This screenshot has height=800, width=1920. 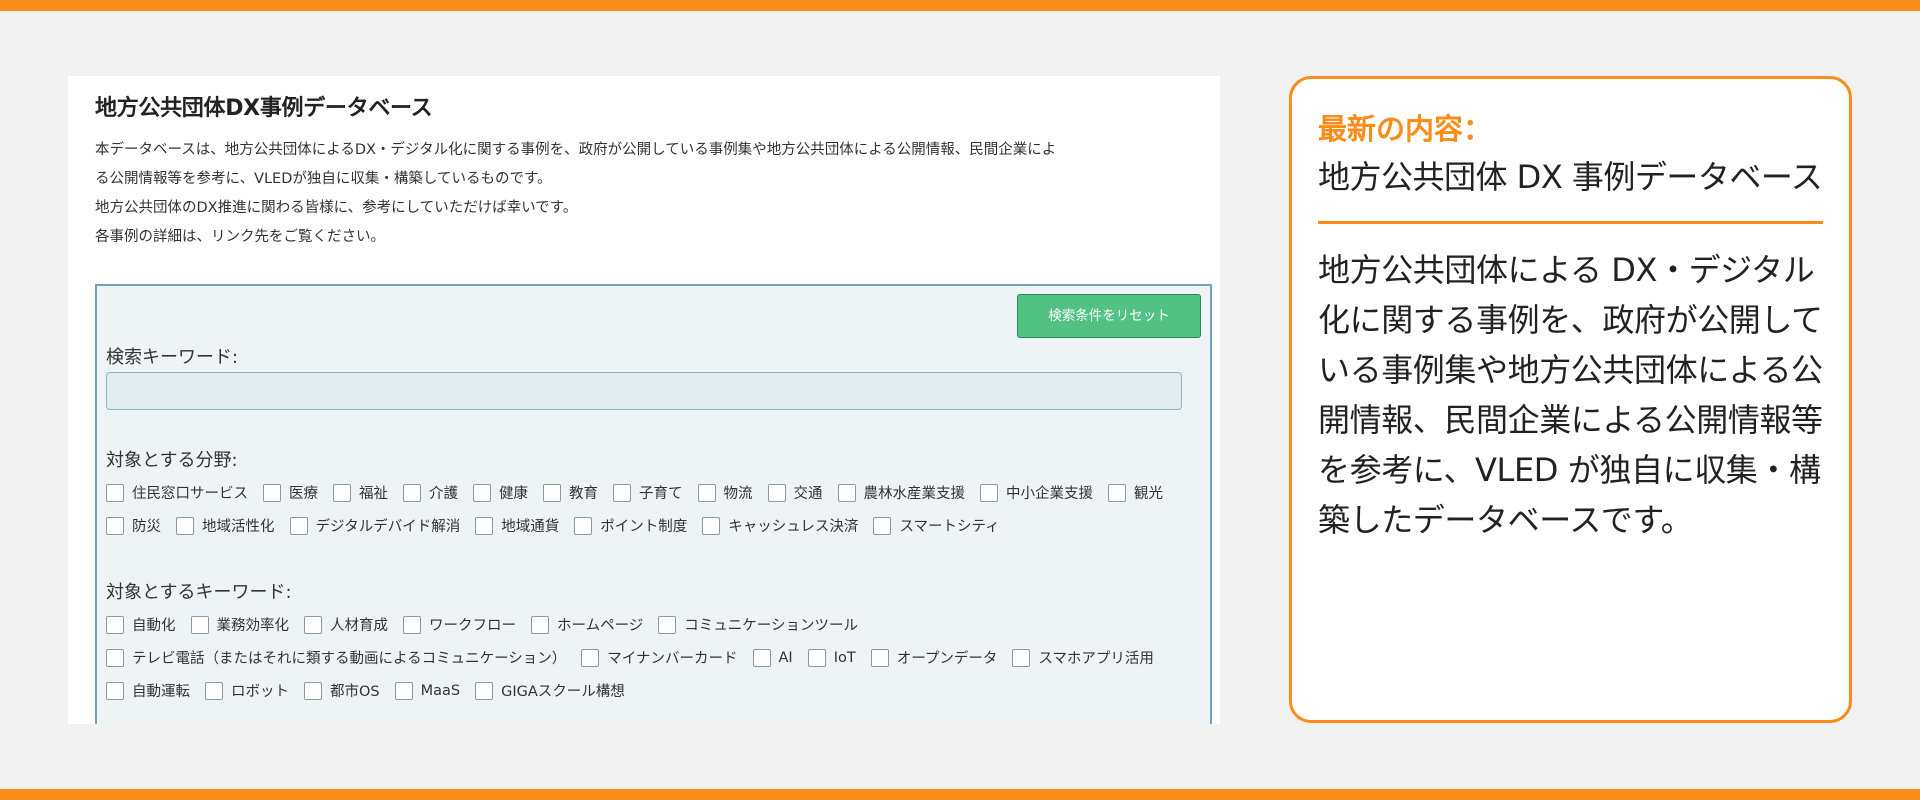 I want to click on field-option: 物流, so click(x=725, y=492).